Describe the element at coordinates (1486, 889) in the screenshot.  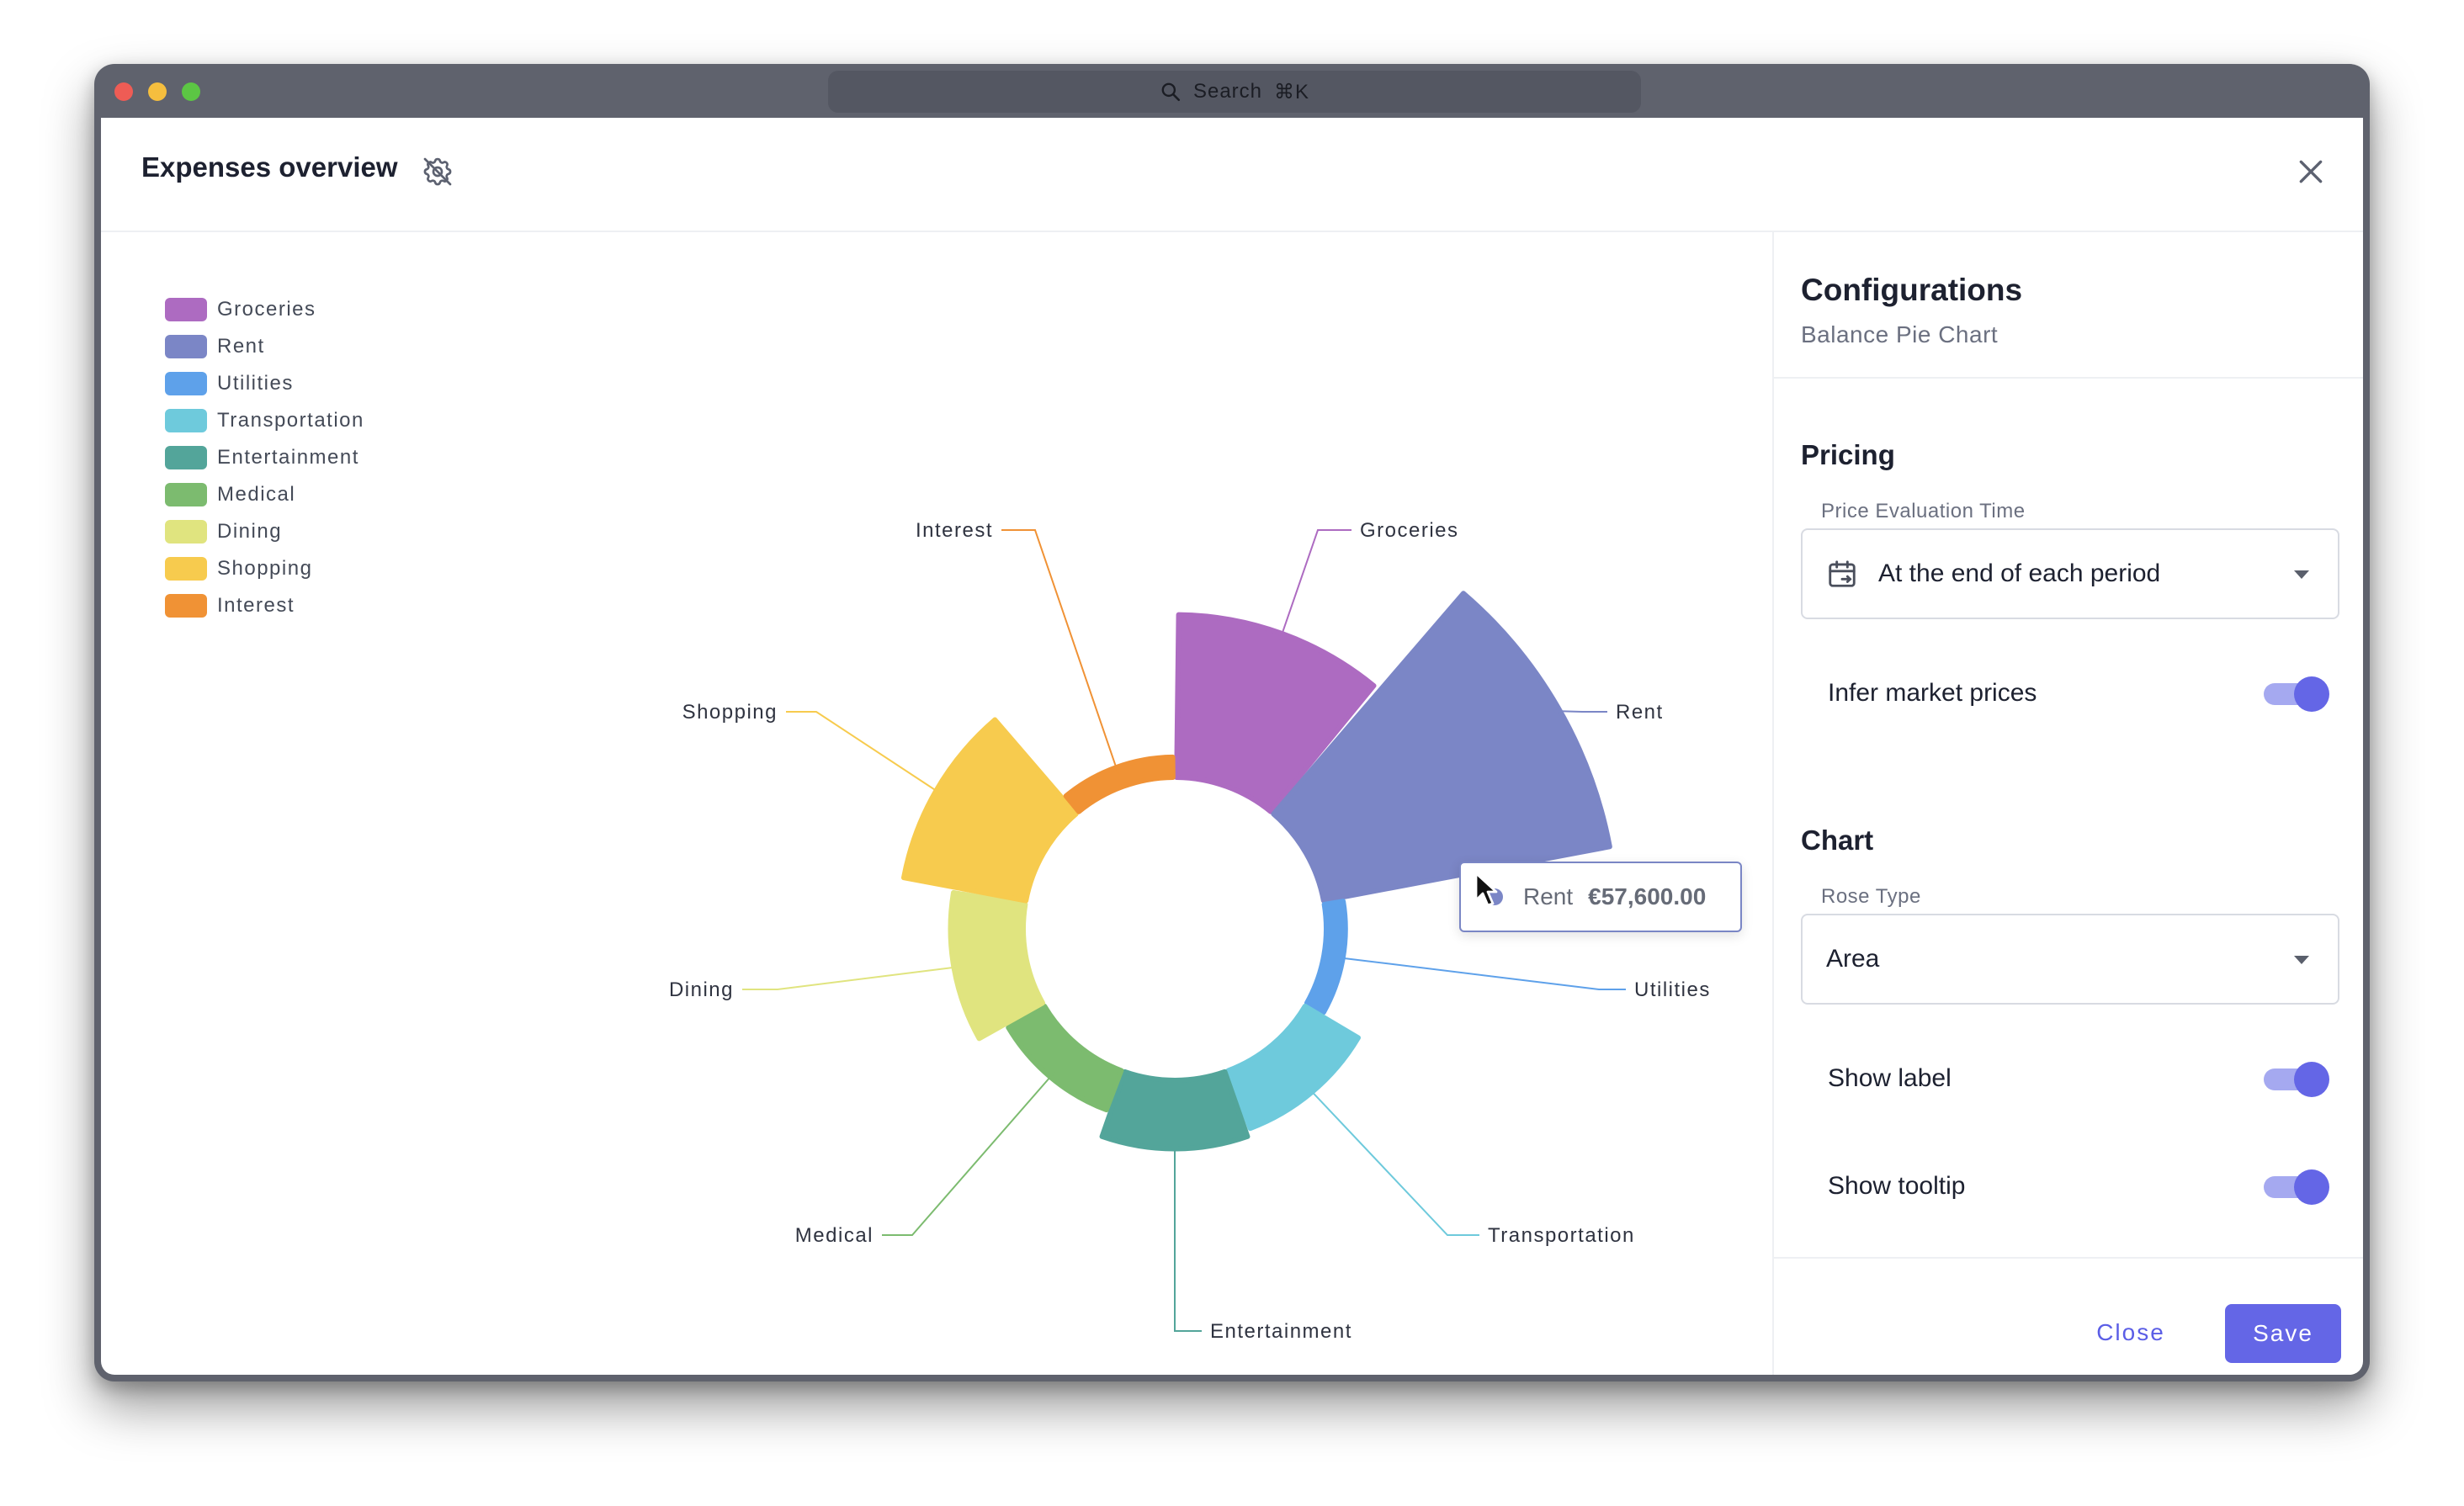
I see `mouse-cursor-icon` at that location.